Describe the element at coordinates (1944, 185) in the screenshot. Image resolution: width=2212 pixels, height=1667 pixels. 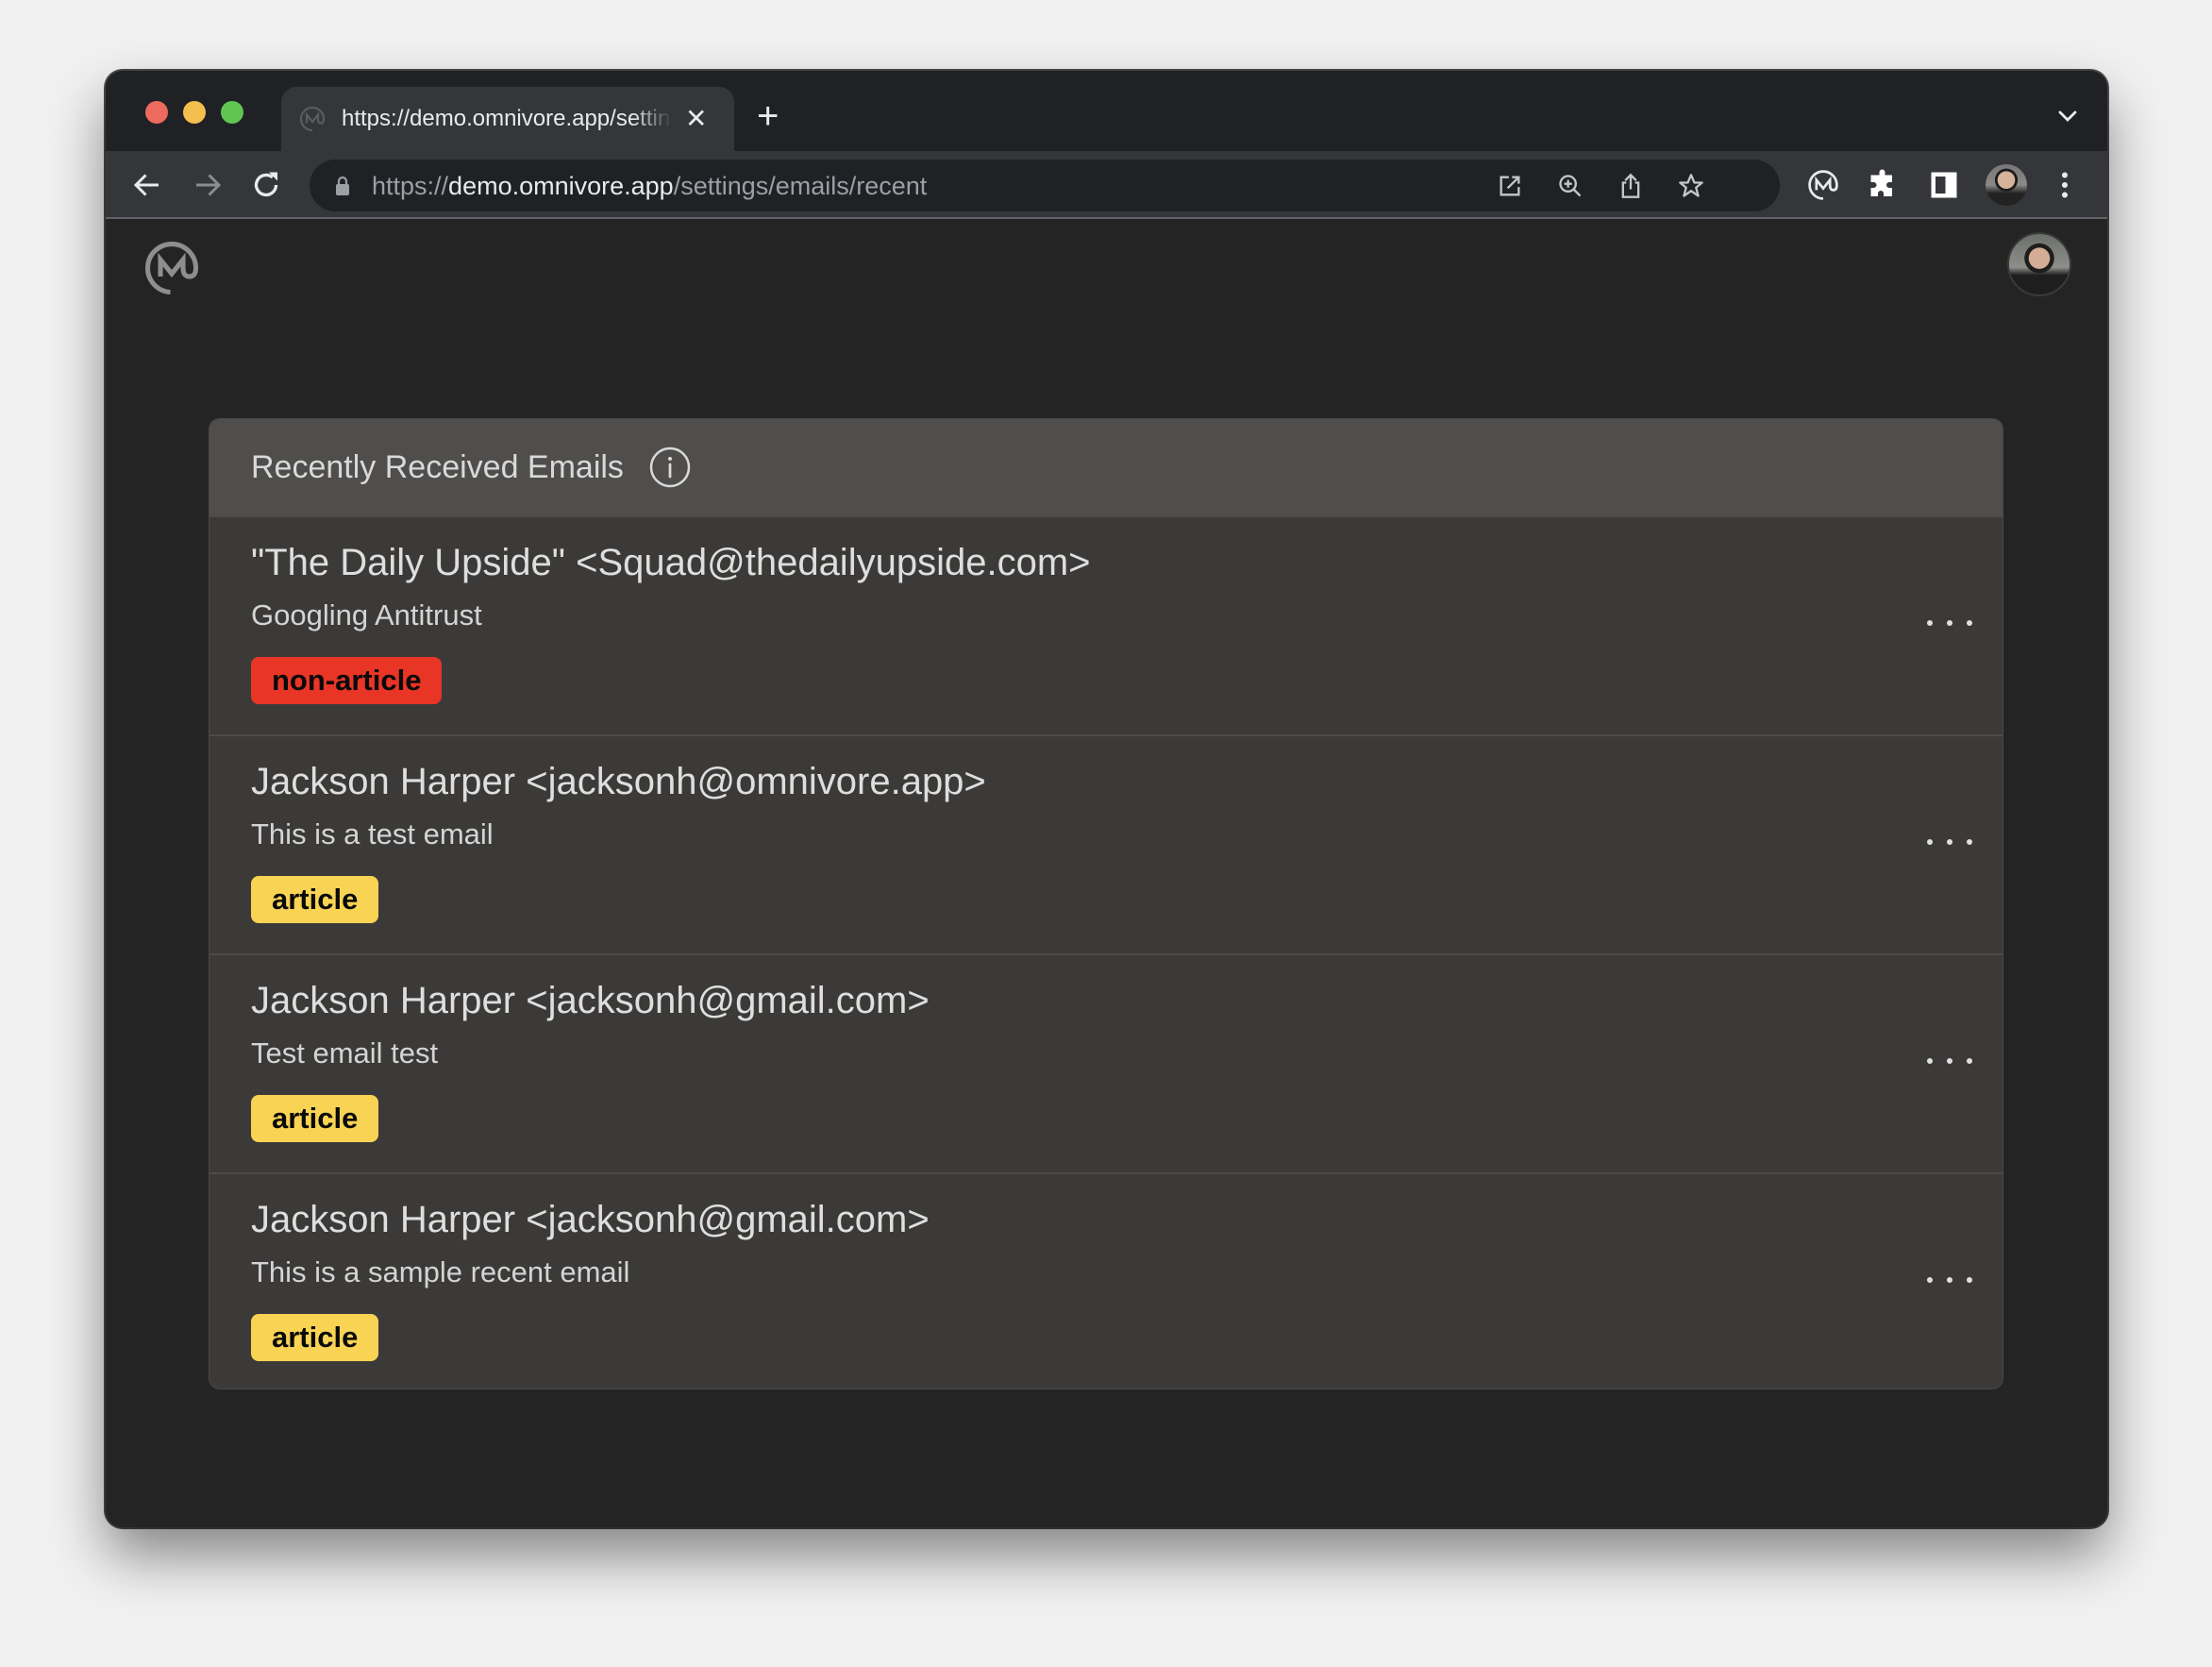
I see `side-panel-icon` at that location.